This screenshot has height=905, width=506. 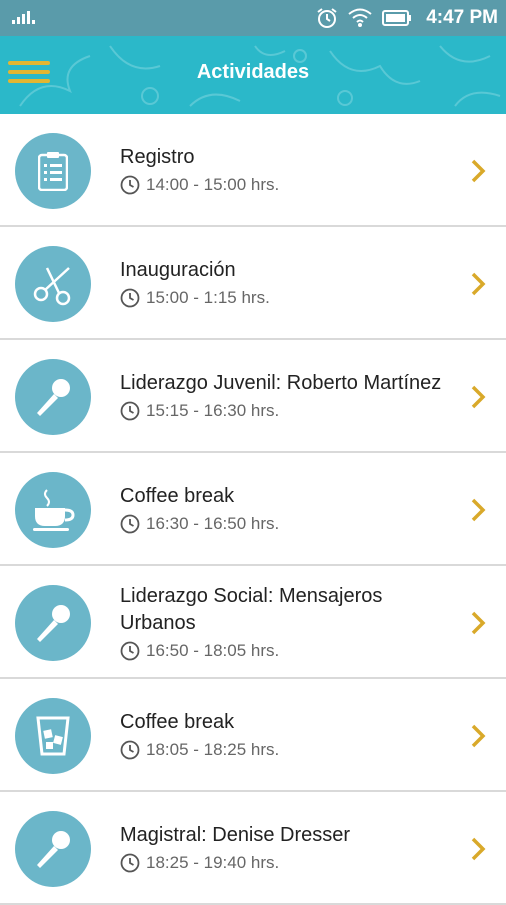 I want to click on clipboard-icon, so click(x=53, y=171).